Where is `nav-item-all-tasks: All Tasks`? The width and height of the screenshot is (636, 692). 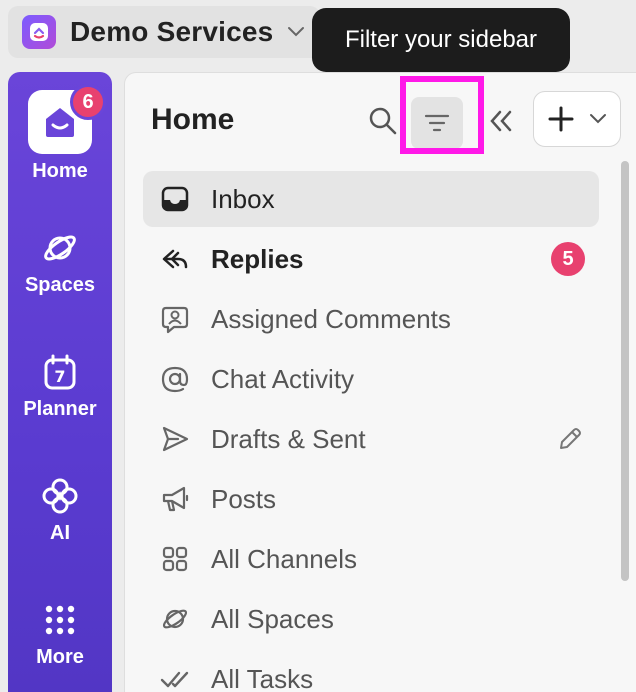 nav-item-all-tasks: All Tasks is located at coordinates (371, 671).